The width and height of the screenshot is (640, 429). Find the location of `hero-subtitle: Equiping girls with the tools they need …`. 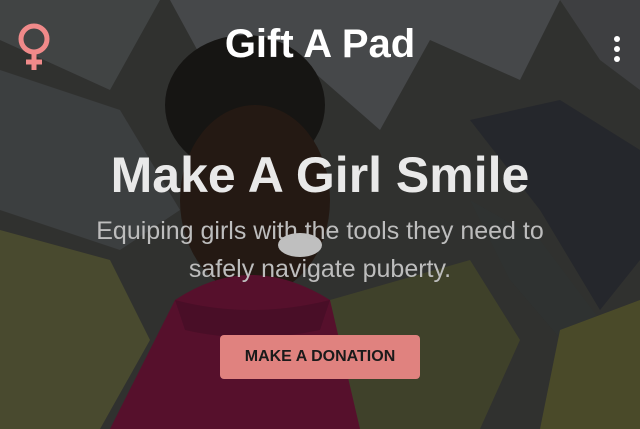

hero-subtitle: Equiping girls with the tools they need … is located at coordinates (320, 250).